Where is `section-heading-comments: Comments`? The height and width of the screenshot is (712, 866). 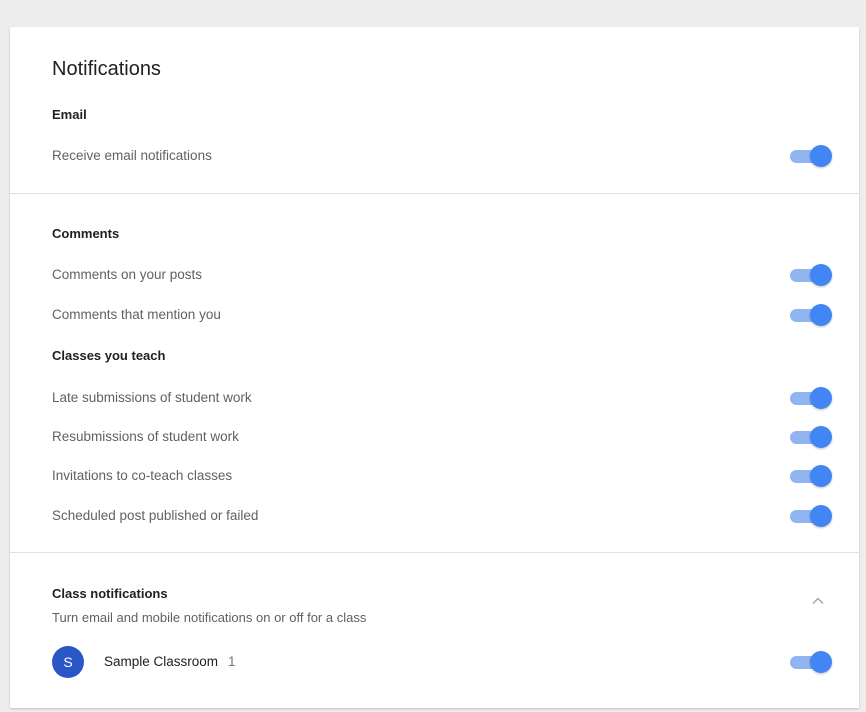 section-heading-comments: Comments is located at coordinates (86, 233).